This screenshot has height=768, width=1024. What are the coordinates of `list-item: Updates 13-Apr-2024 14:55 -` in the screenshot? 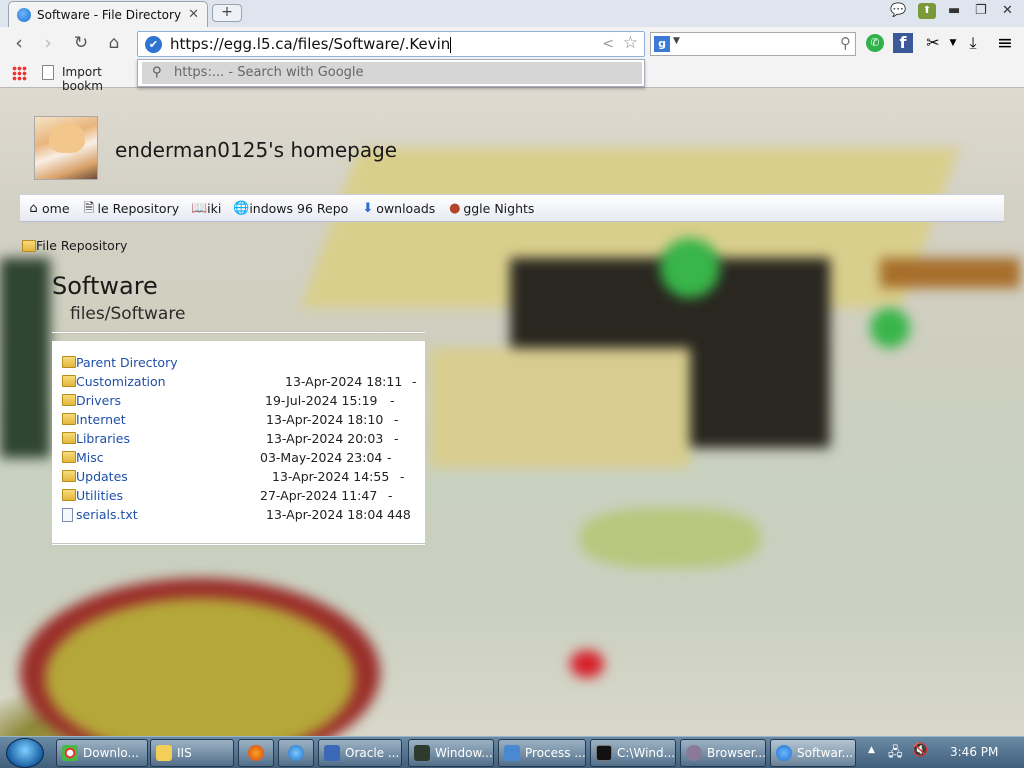 It's located at (240, 477).